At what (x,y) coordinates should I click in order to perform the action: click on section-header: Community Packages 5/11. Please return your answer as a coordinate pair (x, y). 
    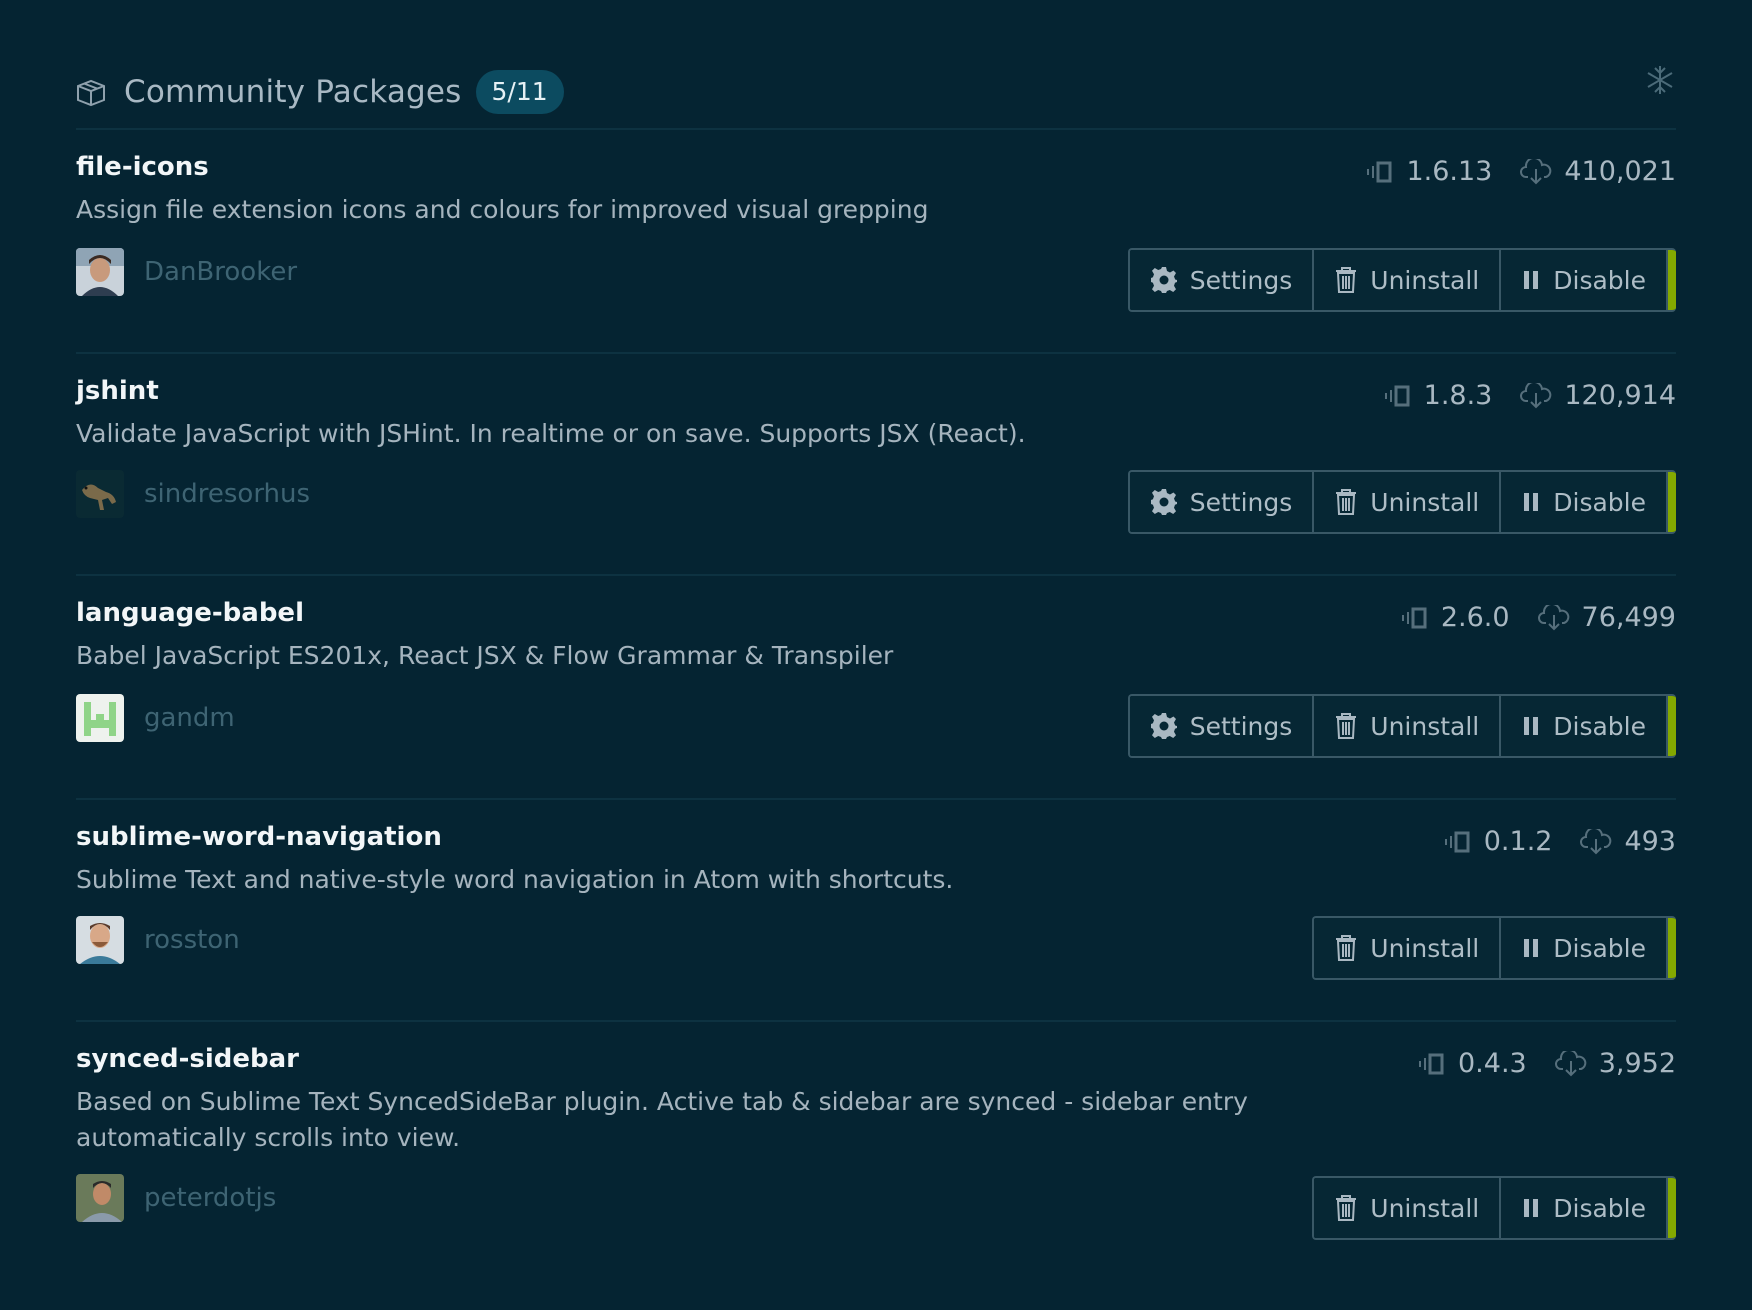
    Looking at the image, I should click on (876, 92).